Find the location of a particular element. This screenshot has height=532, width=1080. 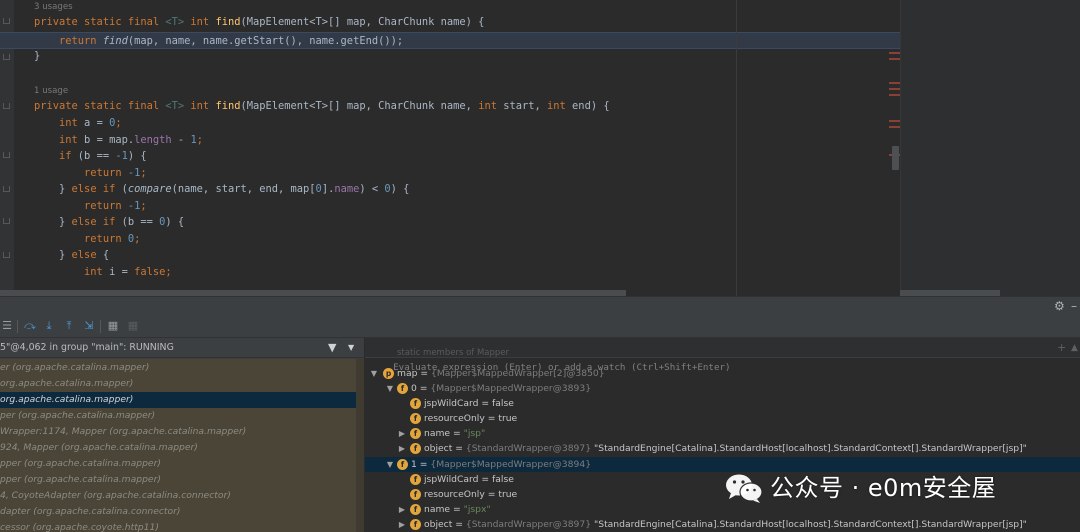

step-out-icon: ⤒ is located at coordinates (69, 326).